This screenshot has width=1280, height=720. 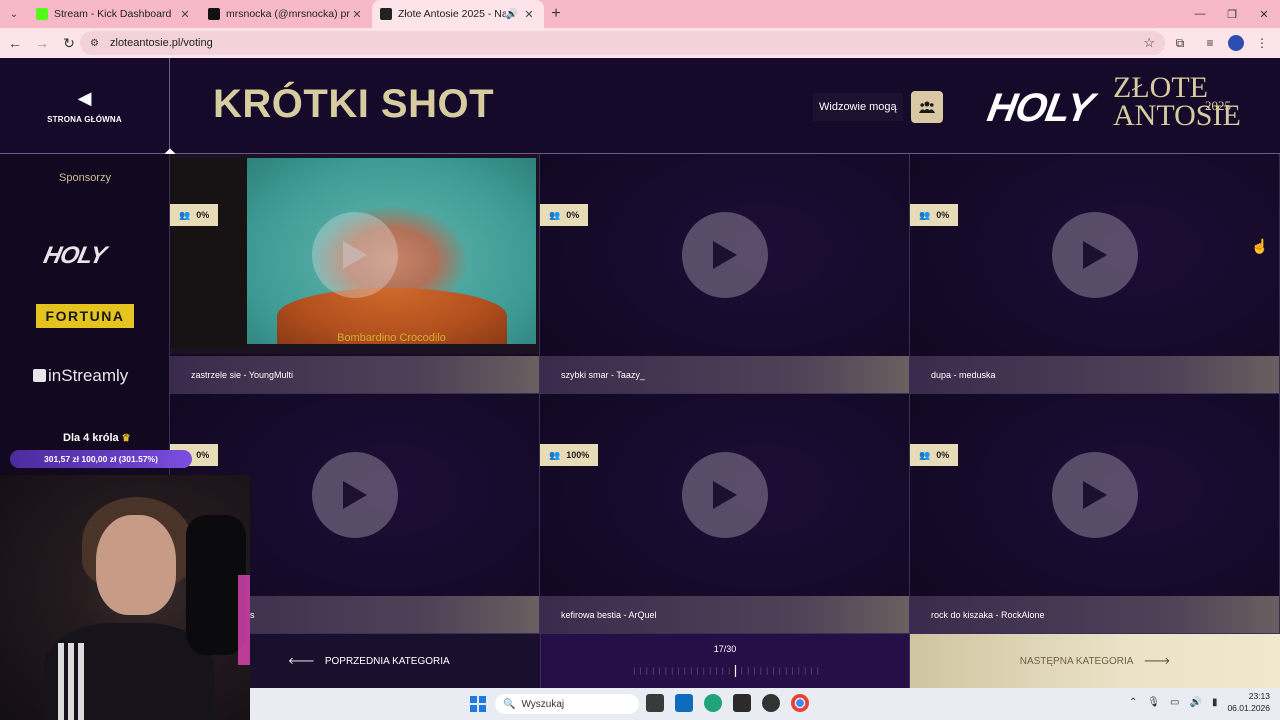 What do you see at coordinates (387, 661) in the screenshot?
I see `prev-category-label: POPRZEDNIA KATEGORIA` at bounding box center [387, 661].